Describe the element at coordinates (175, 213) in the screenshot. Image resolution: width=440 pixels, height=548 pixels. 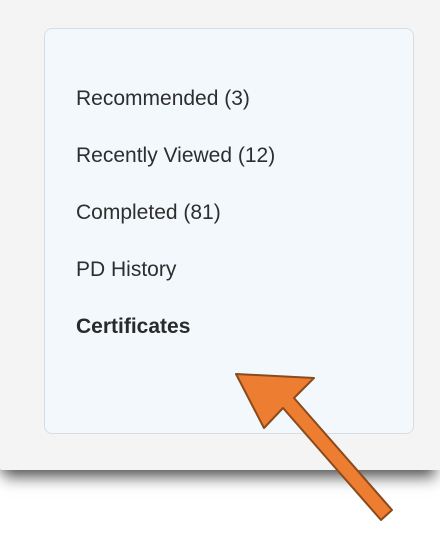
I see `menu-item-completed: Completed (81)` at that location.